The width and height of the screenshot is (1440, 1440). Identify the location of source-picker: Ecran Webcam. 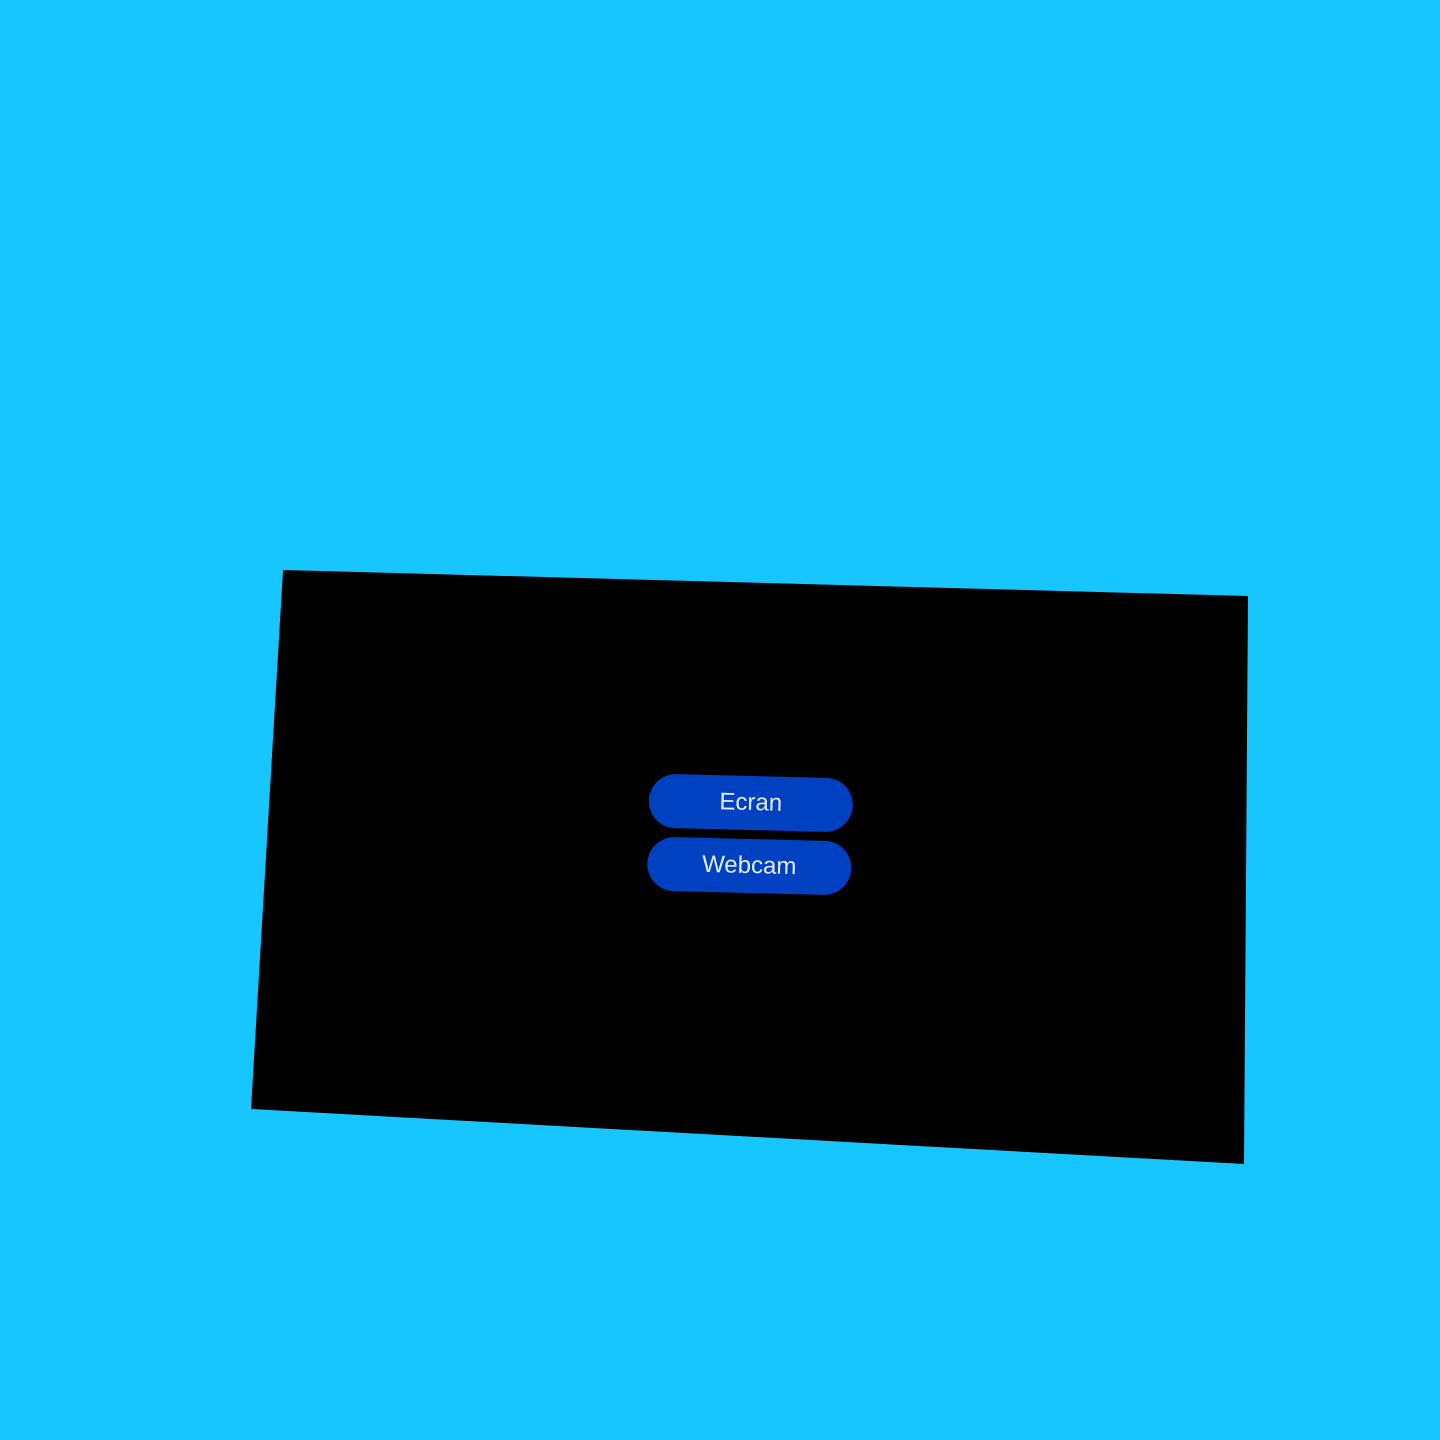
(750, 839).